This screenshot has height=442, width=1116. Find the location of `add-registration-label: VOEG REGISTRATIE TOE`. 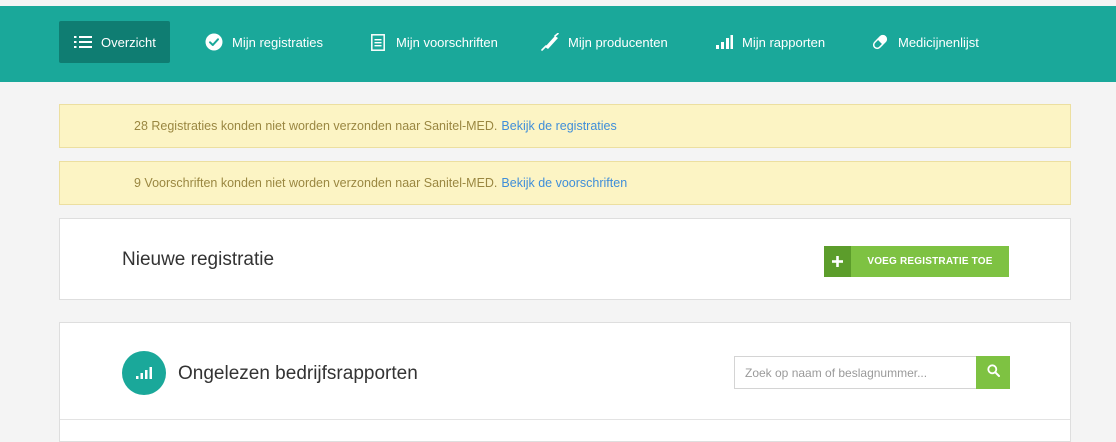

add-registration-label: VOEG REGISTRATIE TOE is located at coordinates (930, 261).